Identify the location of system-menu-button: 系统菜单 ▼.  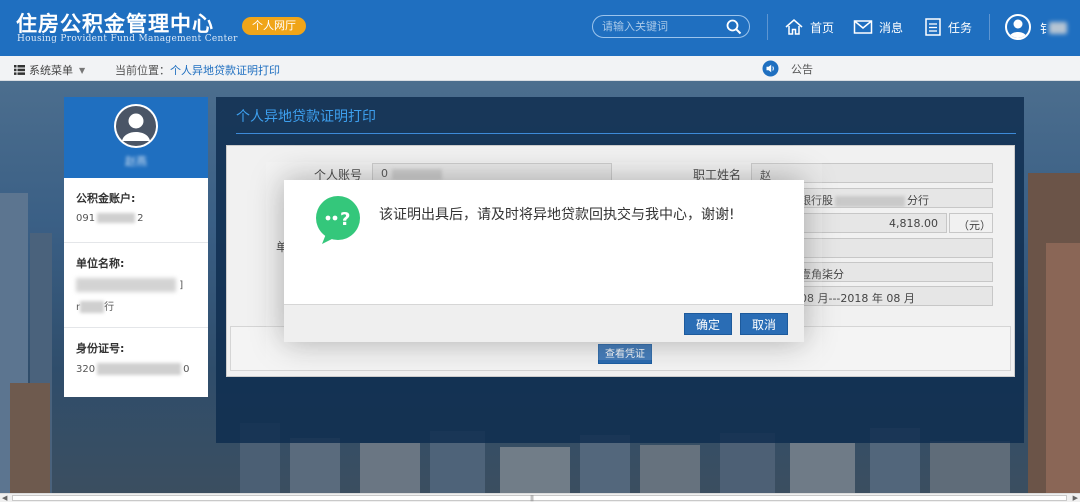
(49, 70).